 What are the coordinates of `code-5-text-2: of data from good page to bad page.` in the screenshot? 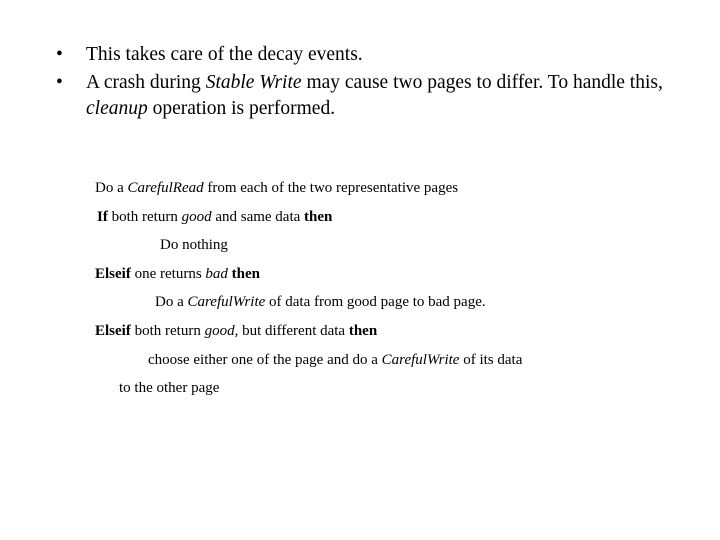 It's located at (375, 302).